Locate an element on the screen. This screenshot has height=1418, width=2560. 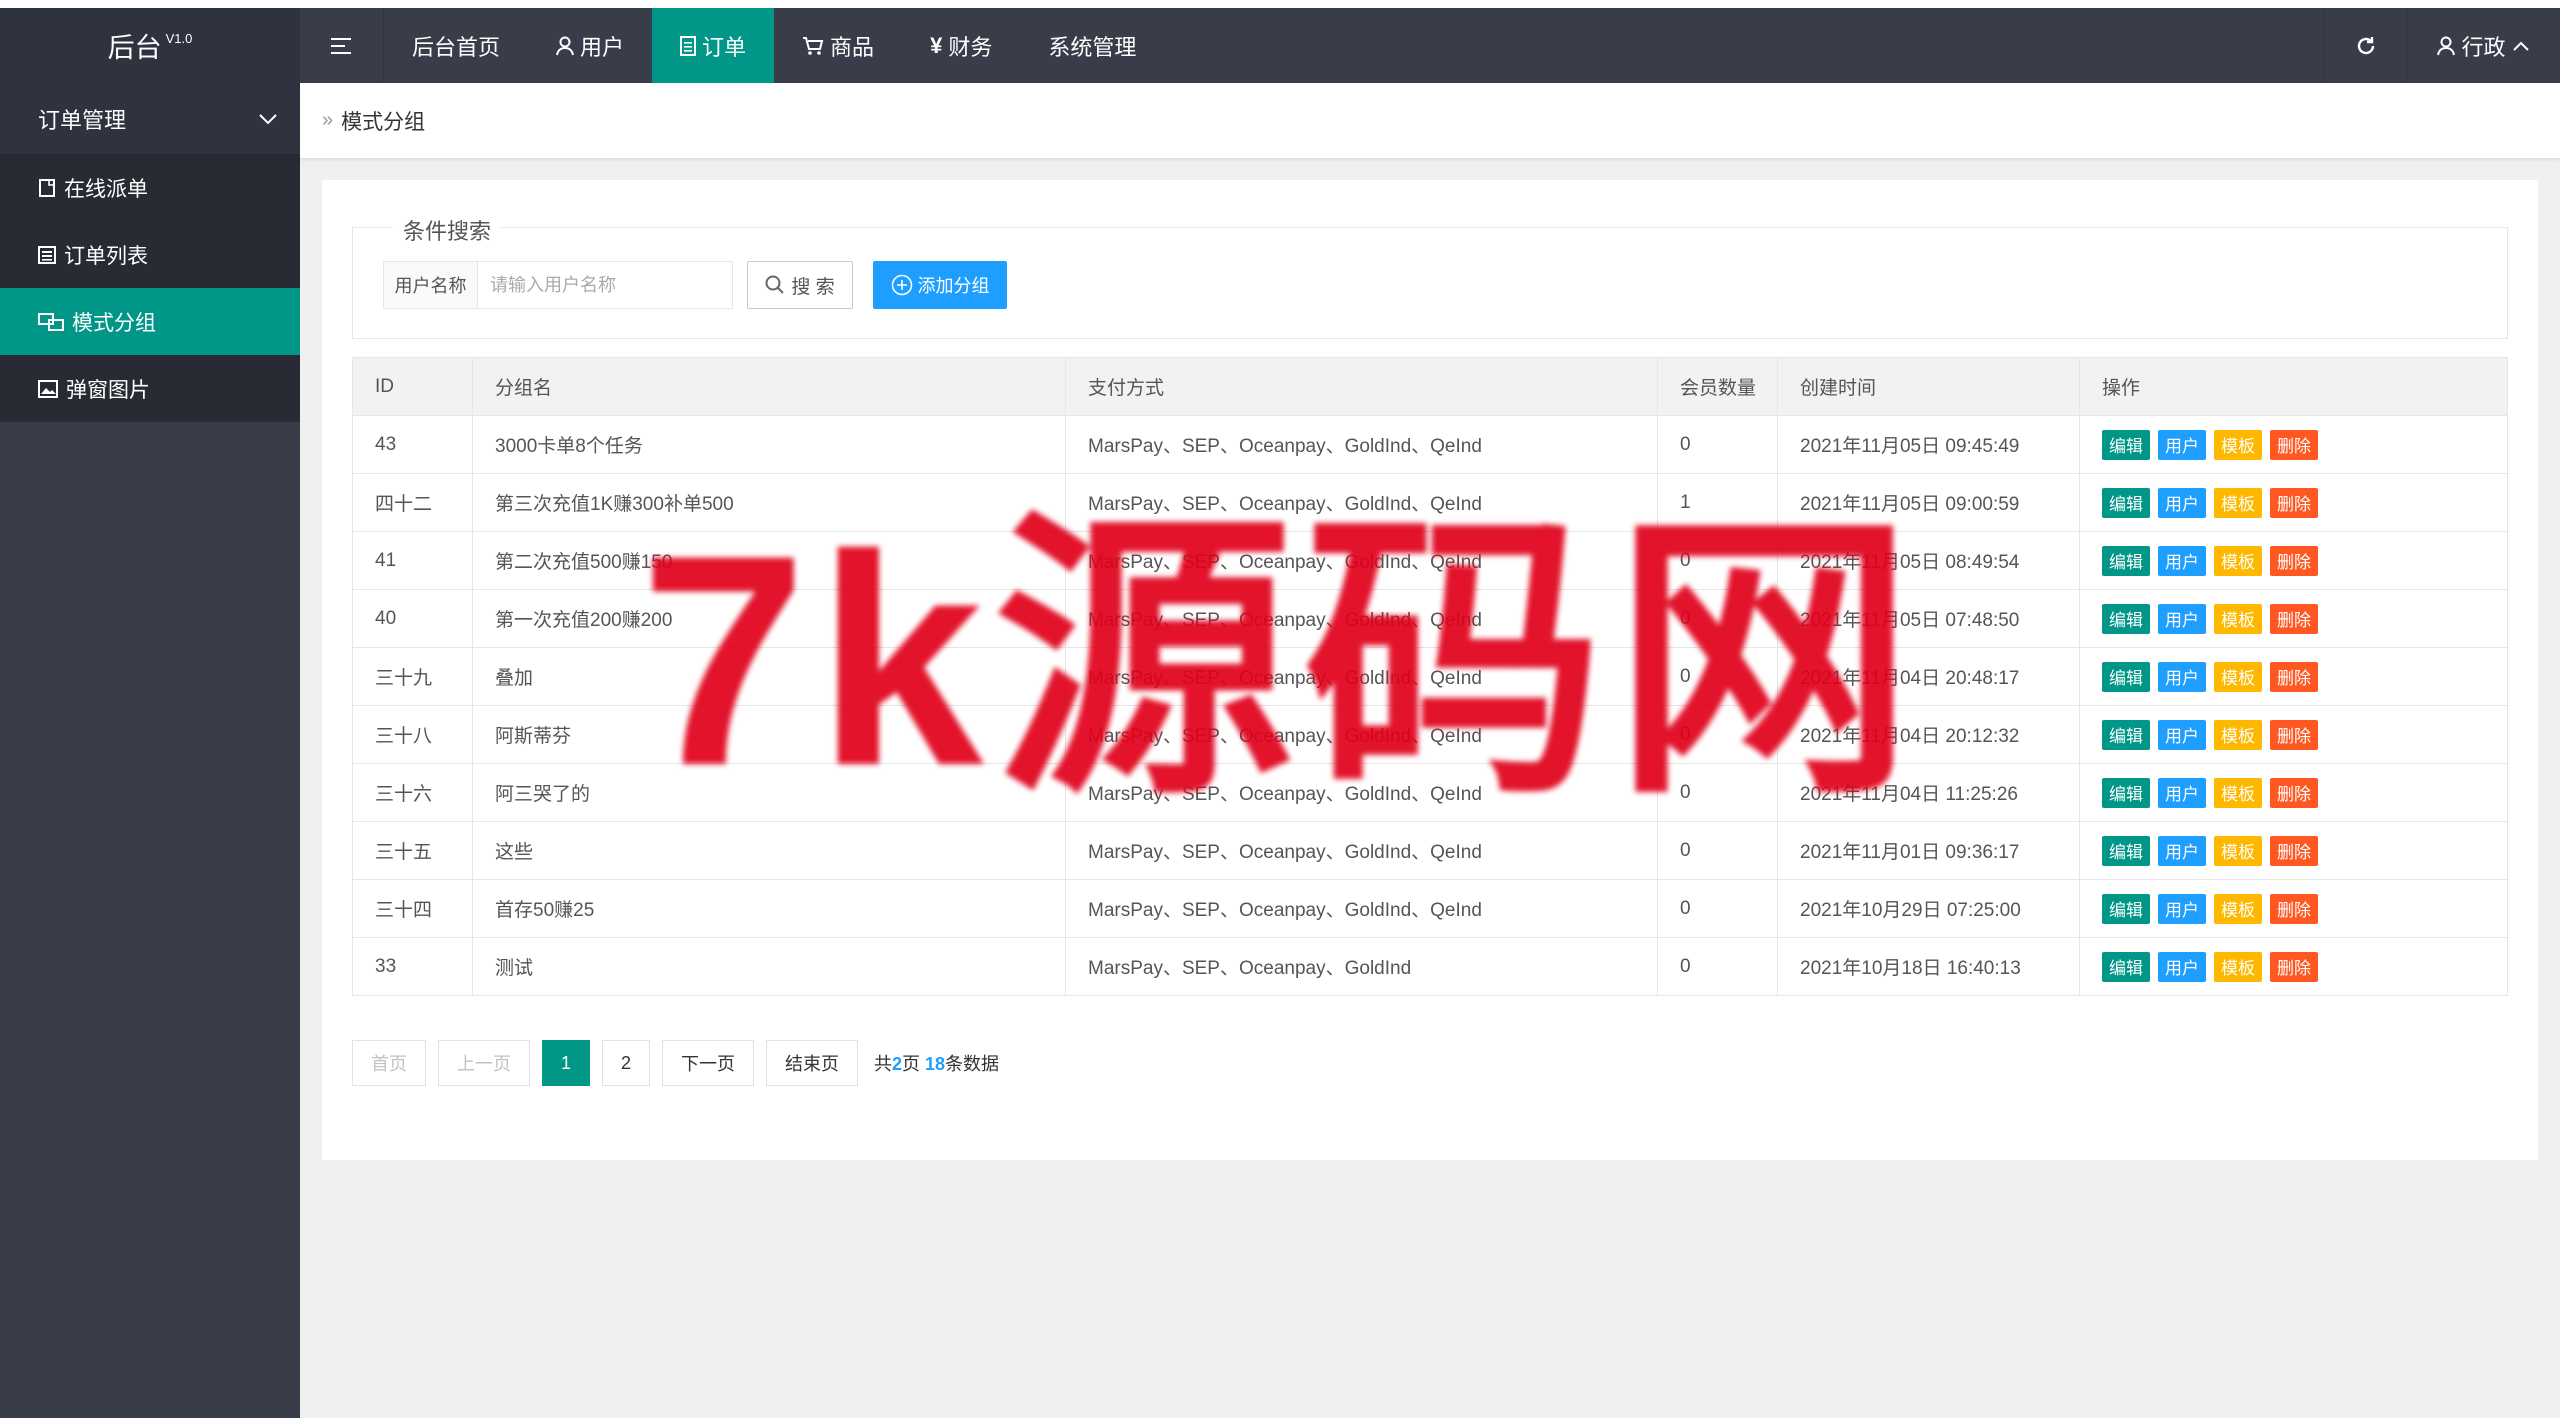
search-button: 搜 索 is located at coordinates (800, 285).